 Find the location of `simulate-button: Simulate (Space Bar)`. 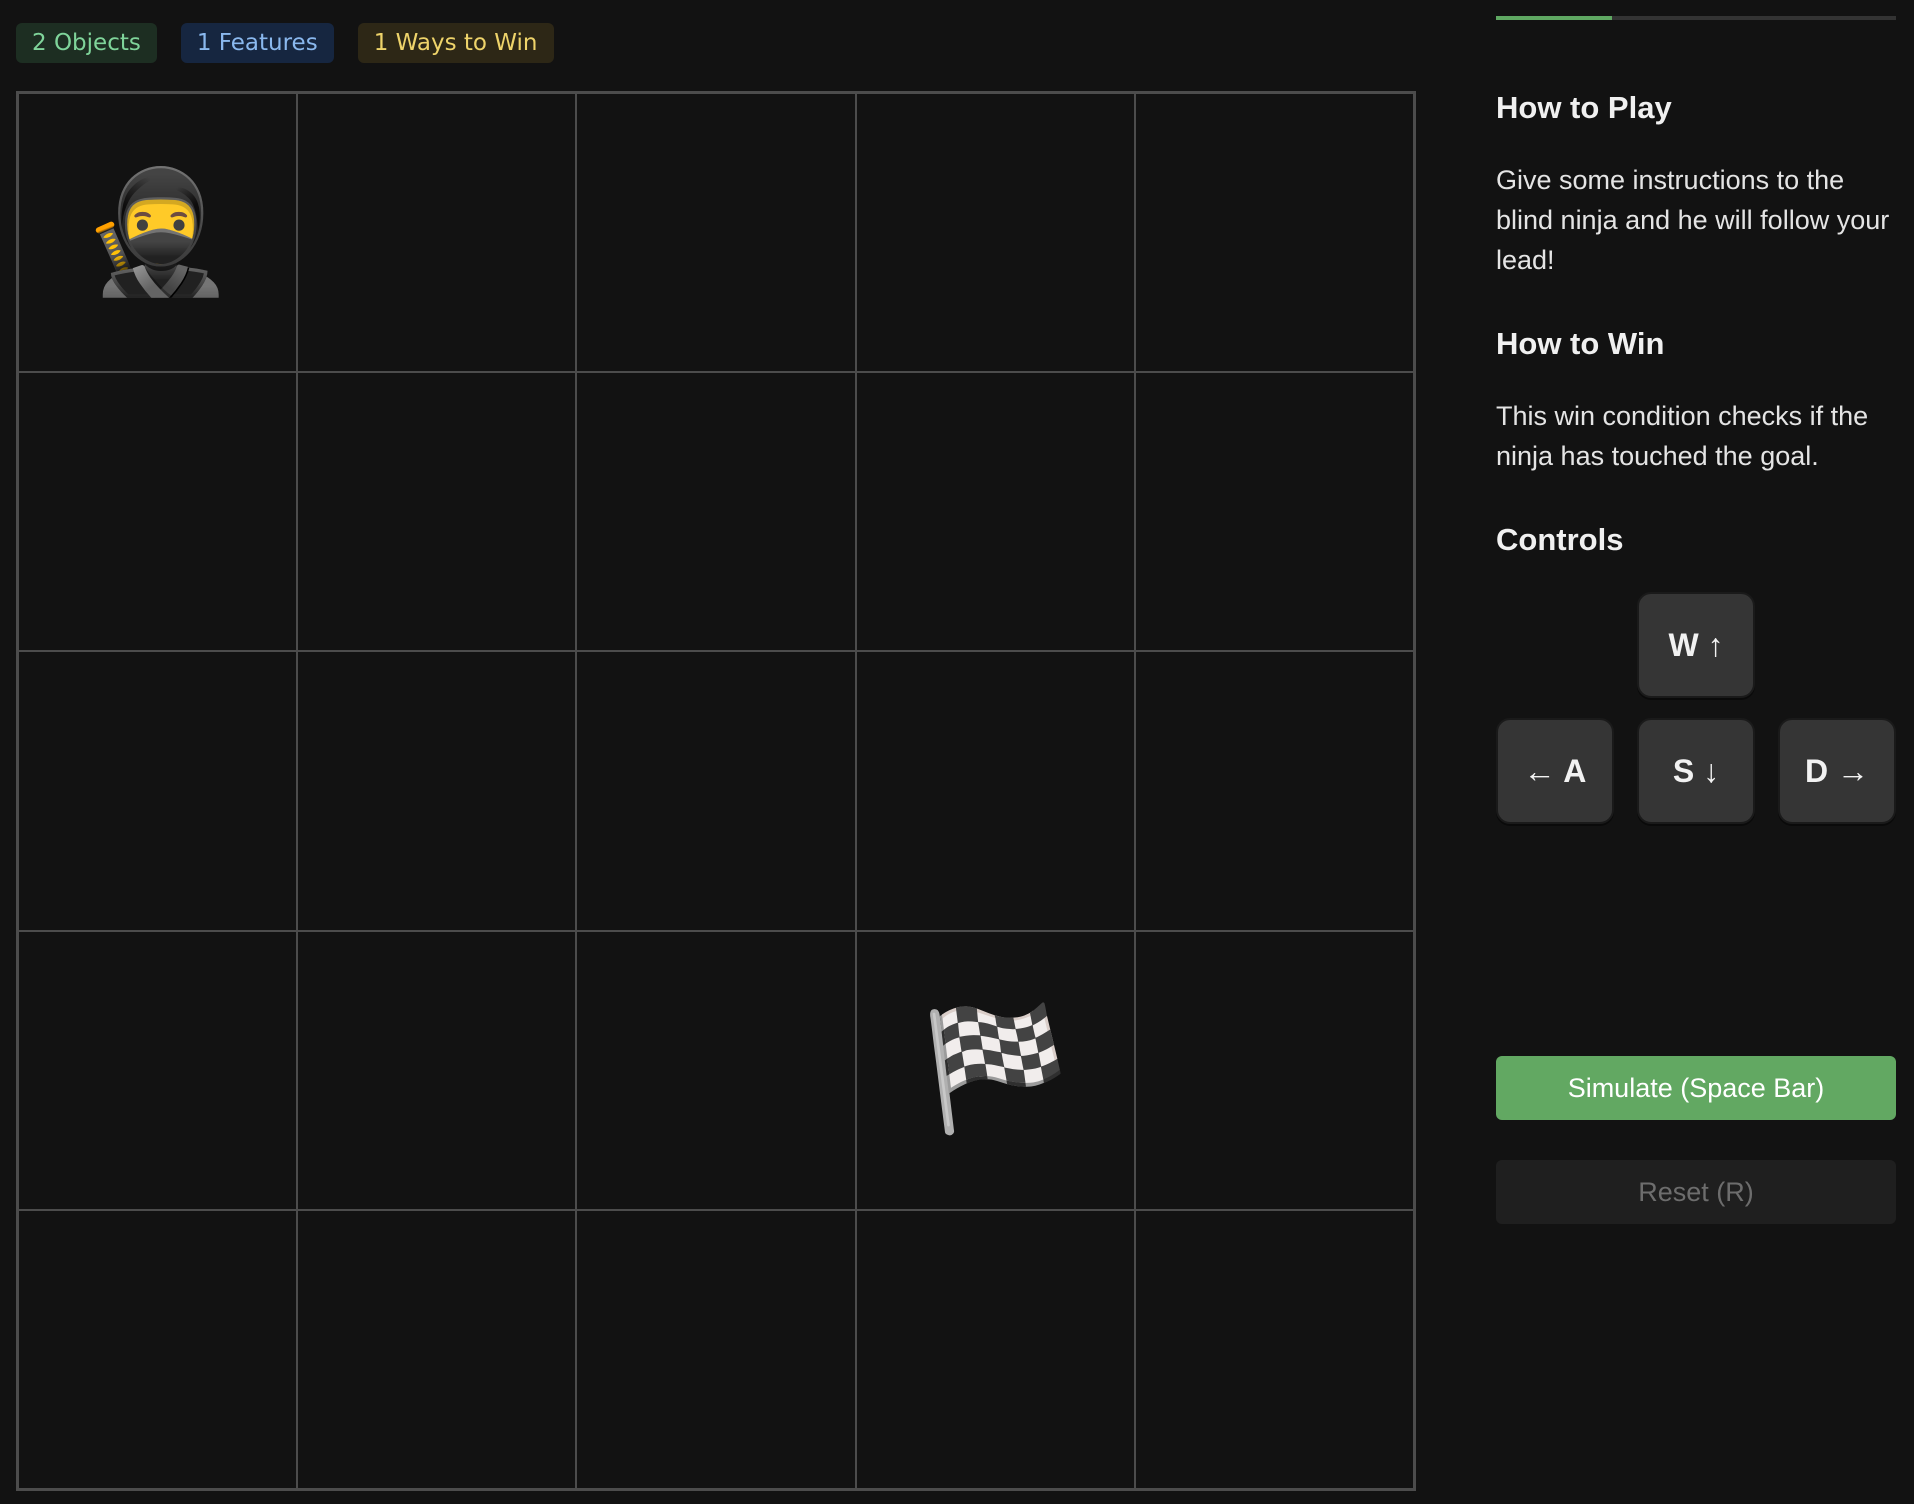

simulate-button: Simulate (Space Bar) is located at coordinates (1696, 1088).